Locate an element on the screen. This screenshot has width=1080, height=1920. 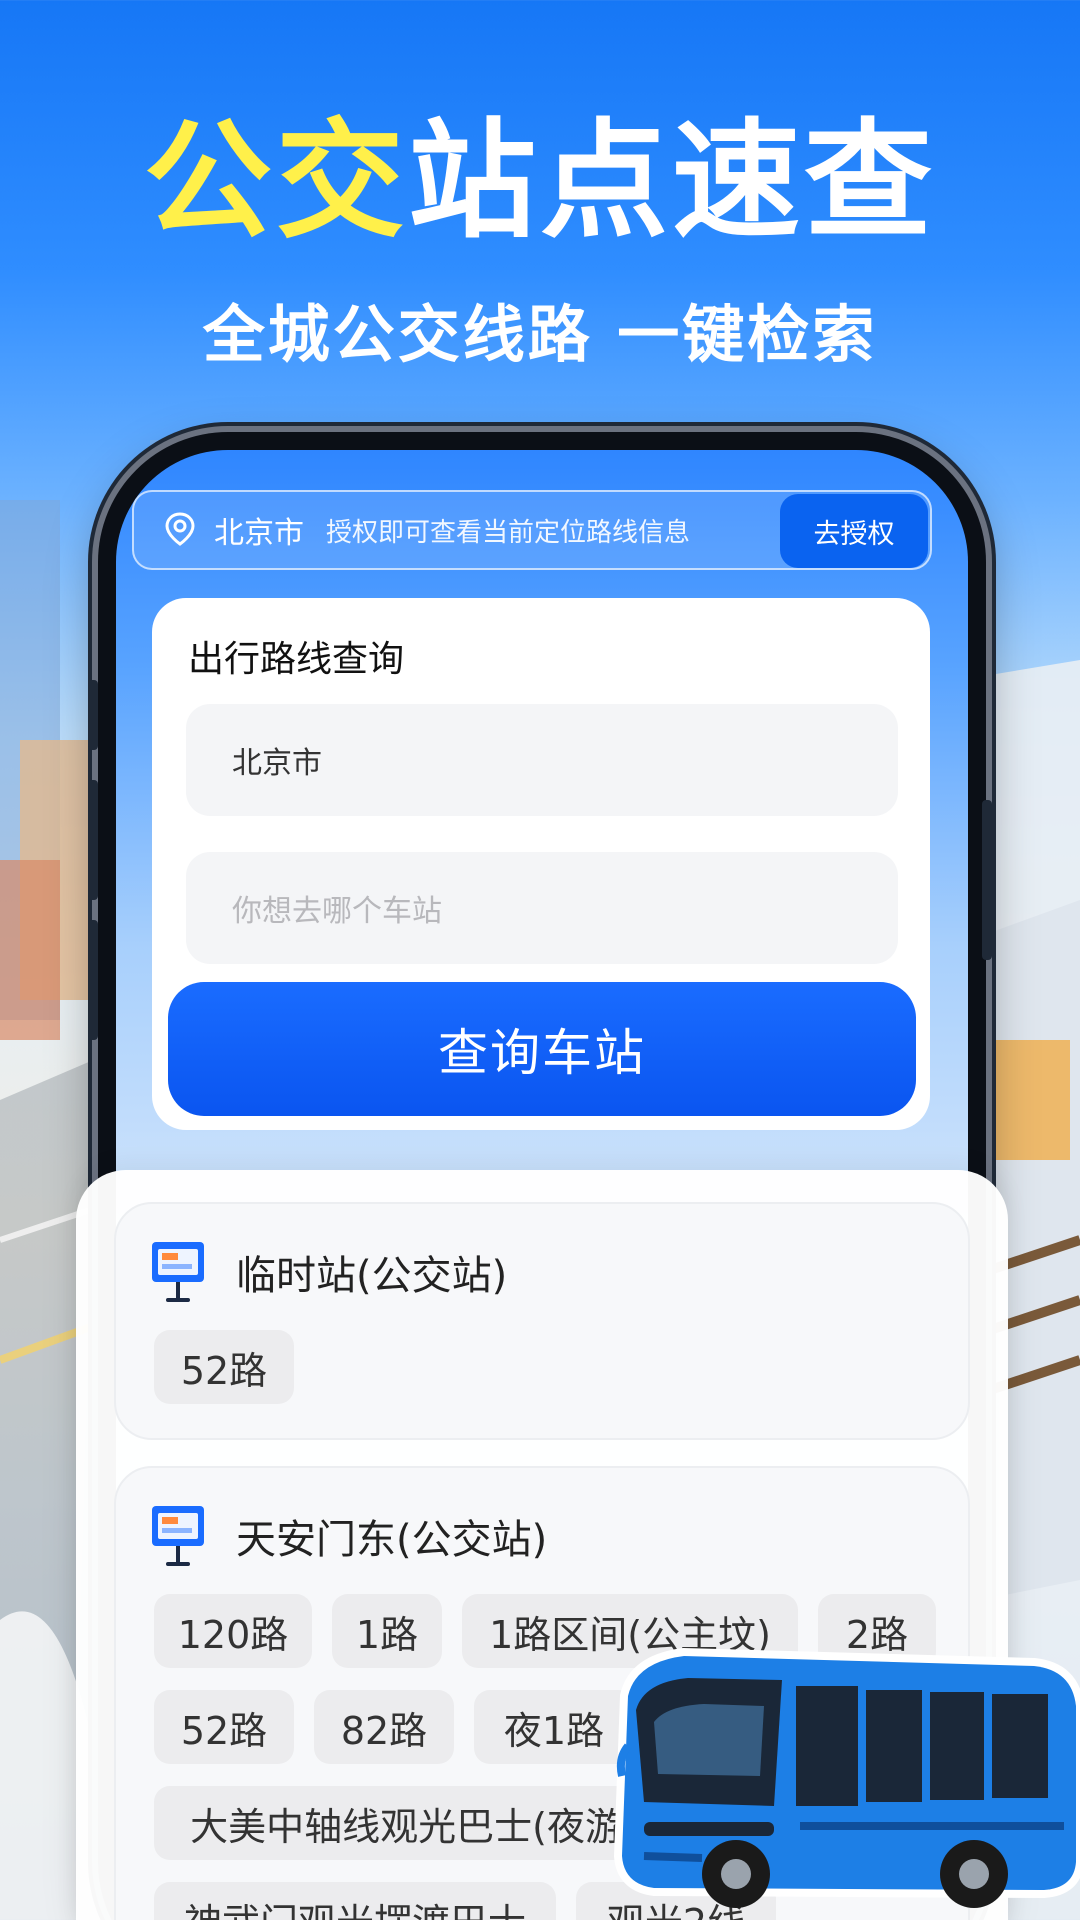
route-chip: 夜1路 is located at coordinates (554, 1727).